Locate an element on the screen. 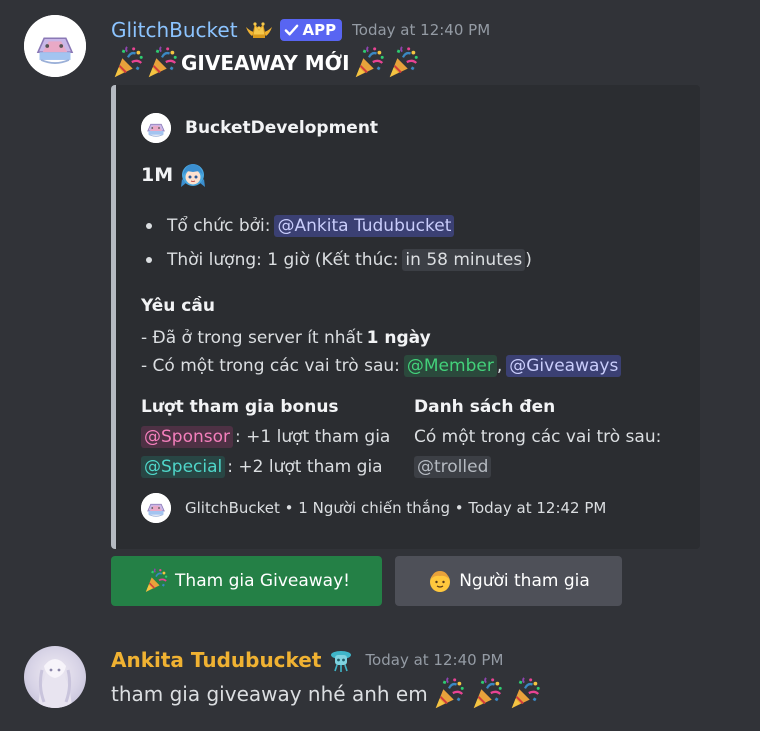 The height and width of the screenshot is (731, 760). message-header: Ankita Tudubucket Today at 12:40 PM is located at coordinates (307, 660).